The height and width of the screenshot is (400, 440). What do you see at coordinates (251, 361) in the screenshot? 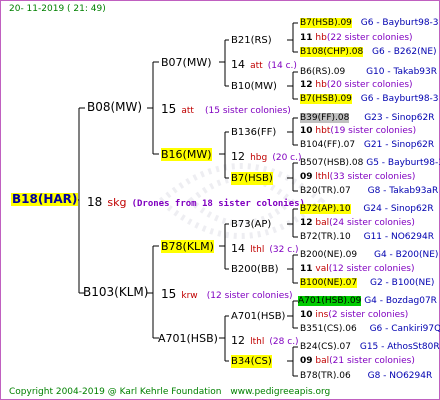
I see `g3-queen: B34(CS)` at bounding box center [251, 361].